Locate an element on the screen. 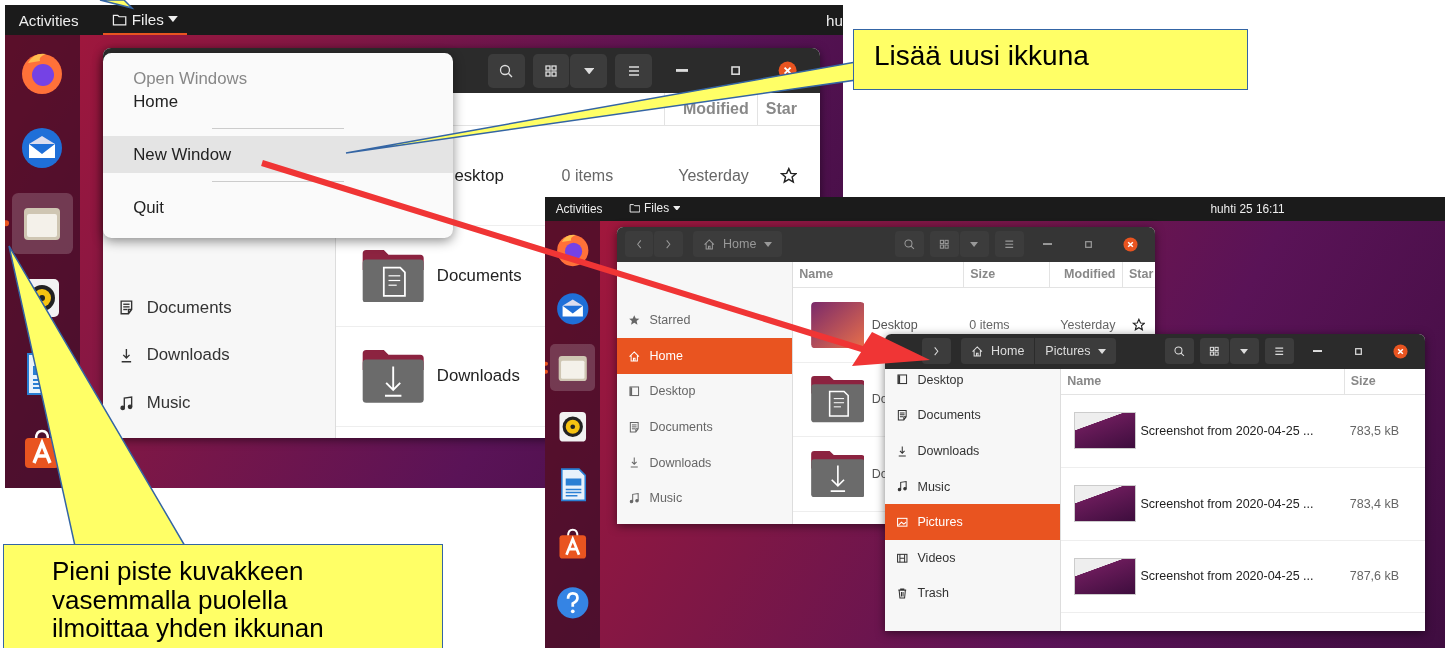 The image size is (1453, 648). callout-pointer is located at coordinates (117, 5).